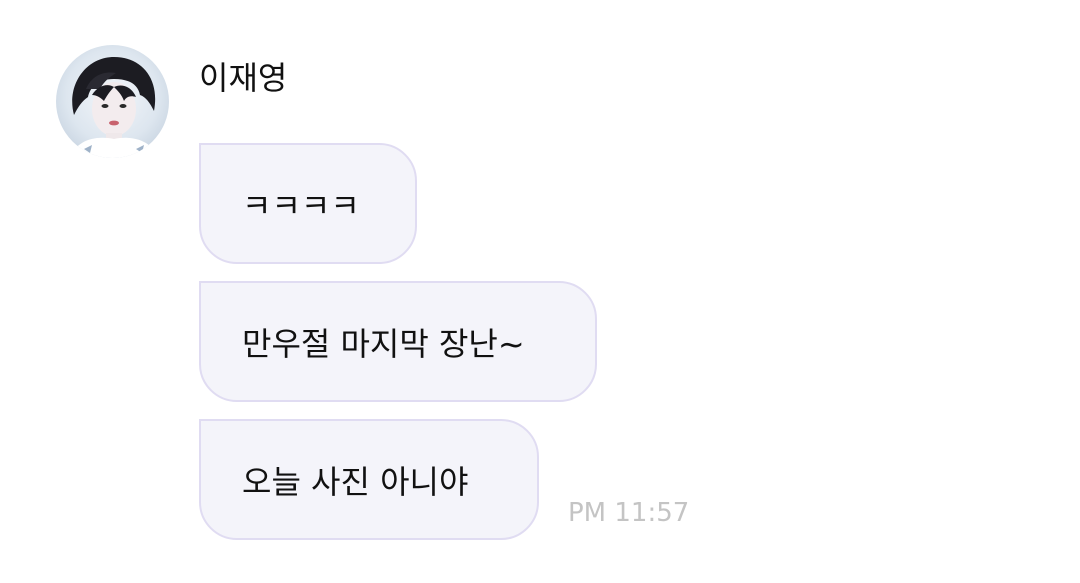 The height and width of the screenshot is (583, 1080). Describe the element at coordinates (355, 481) in the screenshot. I see `message-text: 오늘 사진 아니야` at that location.